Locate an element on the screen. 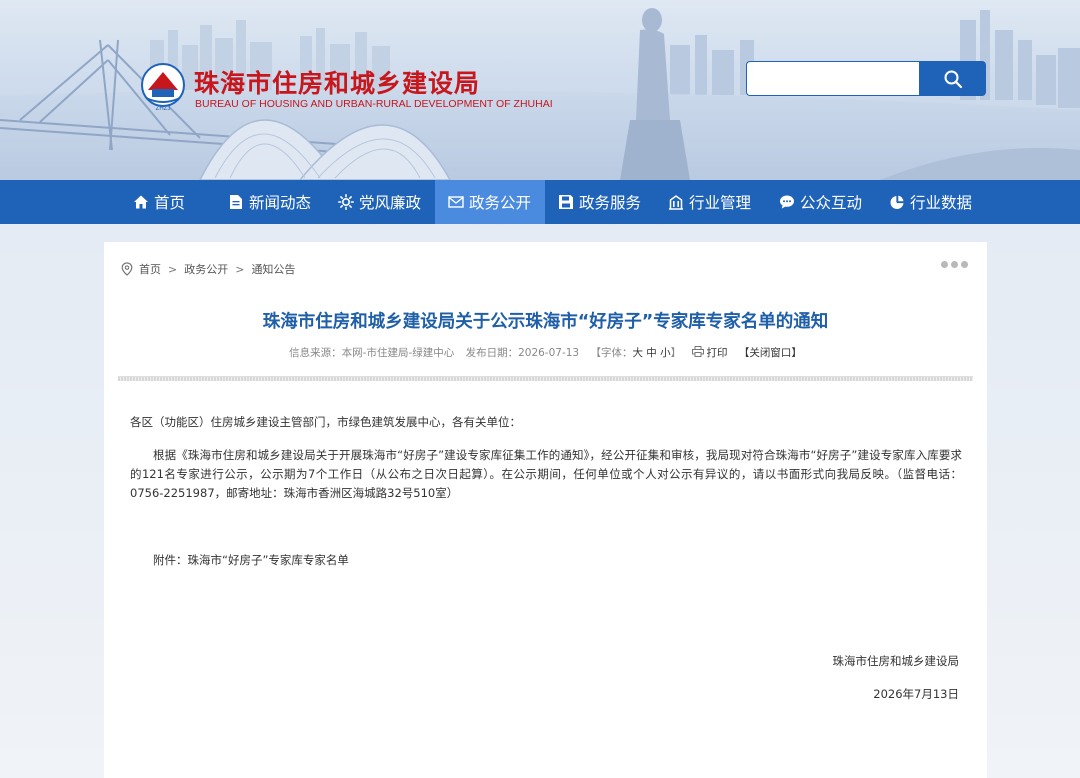 This screenshot has height=778, width=1080. nav-item-gov-service: 政务服务 is located at coordinates (599, 202).